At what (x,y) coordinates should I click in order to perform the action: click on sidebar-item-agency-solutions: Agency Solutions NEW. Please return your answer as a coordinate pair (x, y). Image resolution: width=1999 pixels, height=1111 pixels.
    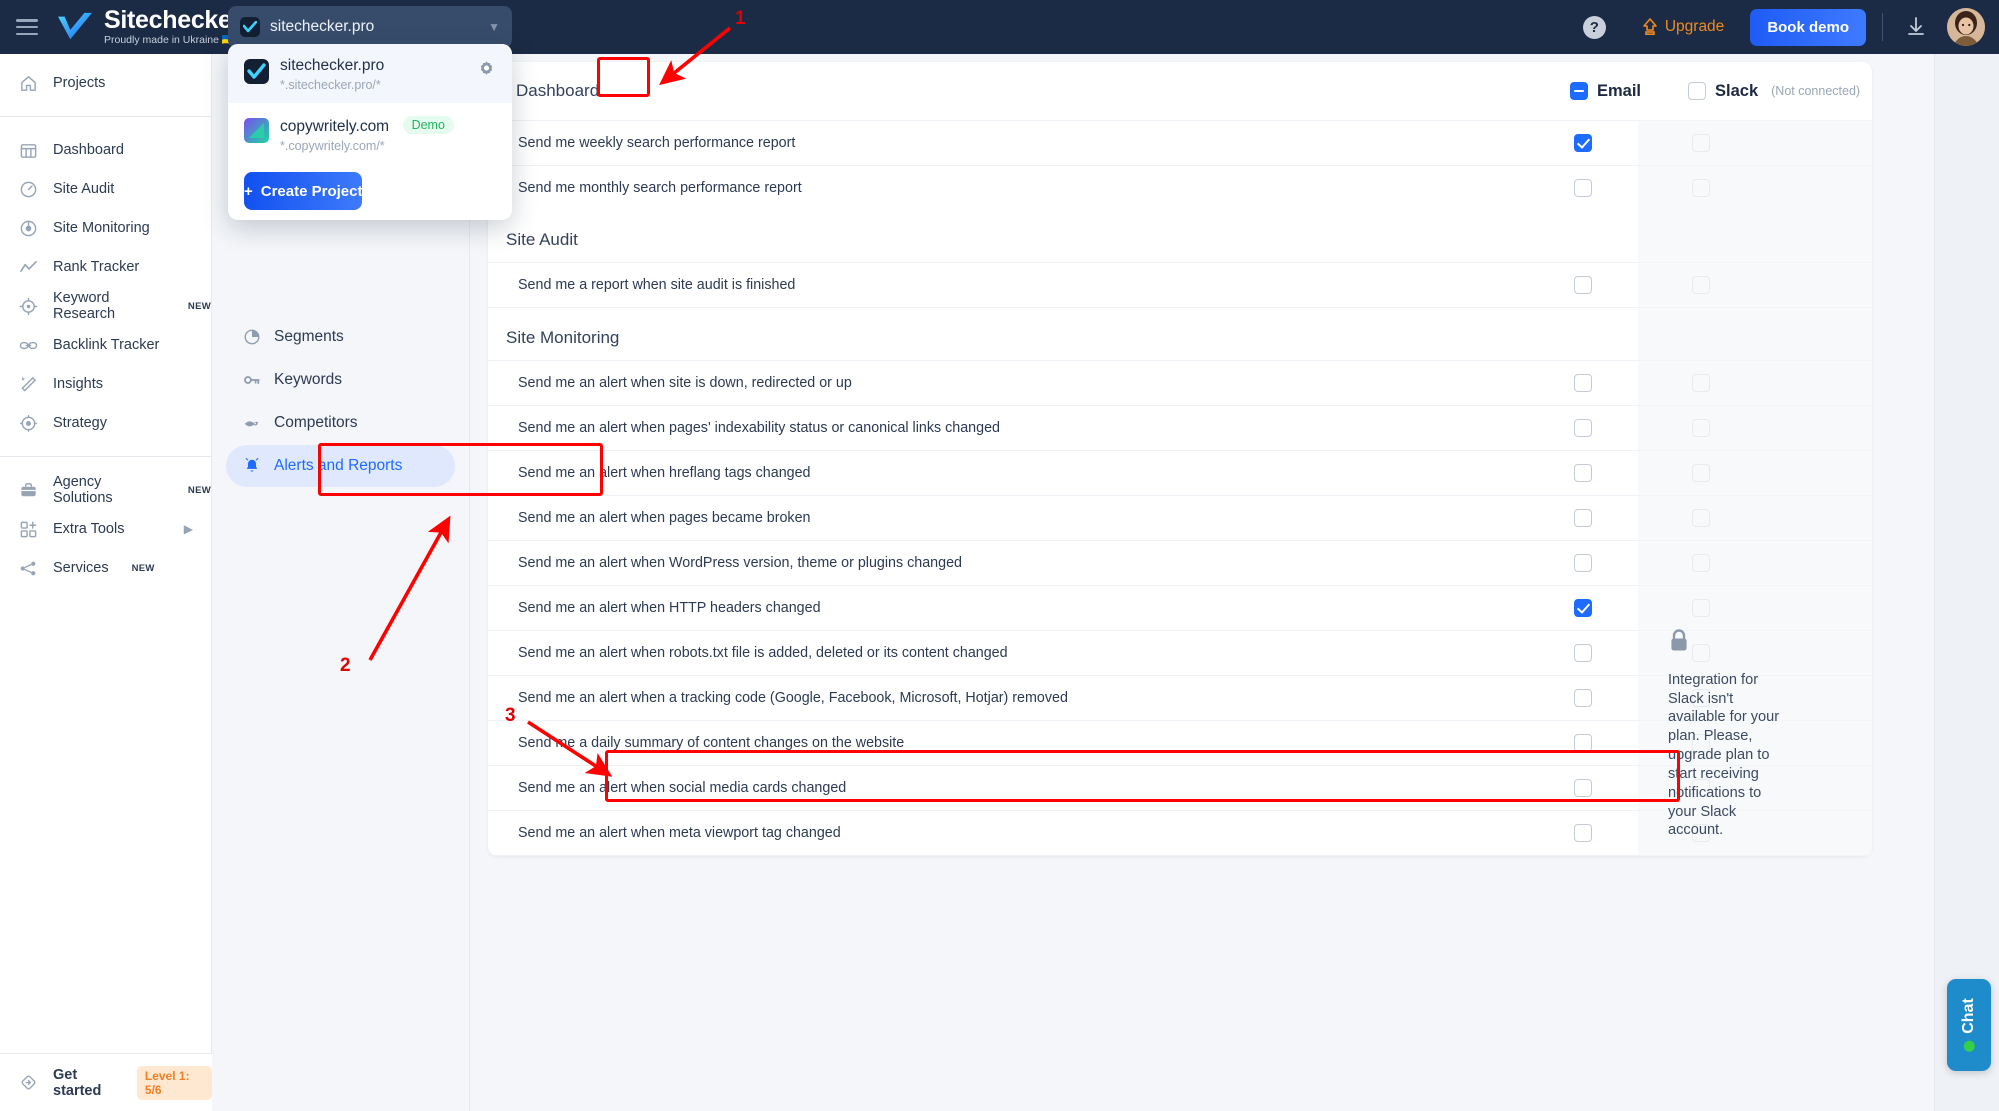
    Looking at the image, I should click on (105, 490).